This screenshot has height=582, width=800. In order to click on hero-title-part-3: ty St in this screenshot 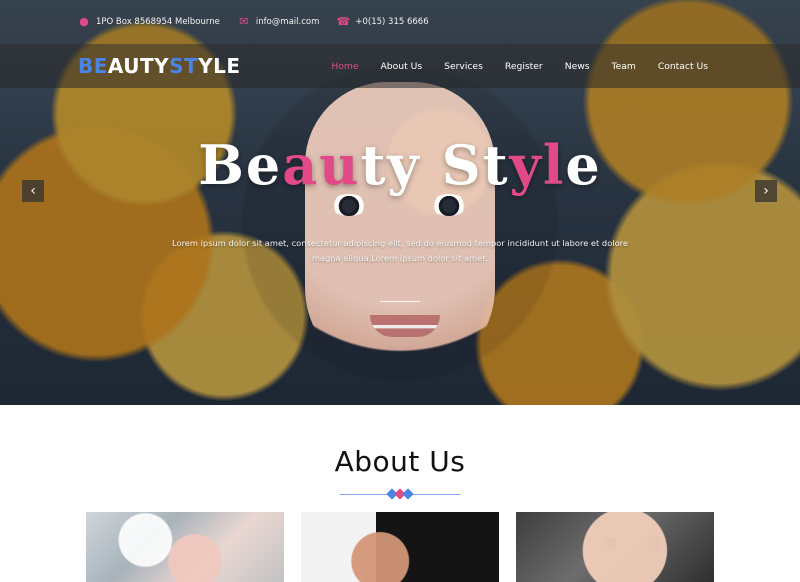, I will do `click(435, 165)`.